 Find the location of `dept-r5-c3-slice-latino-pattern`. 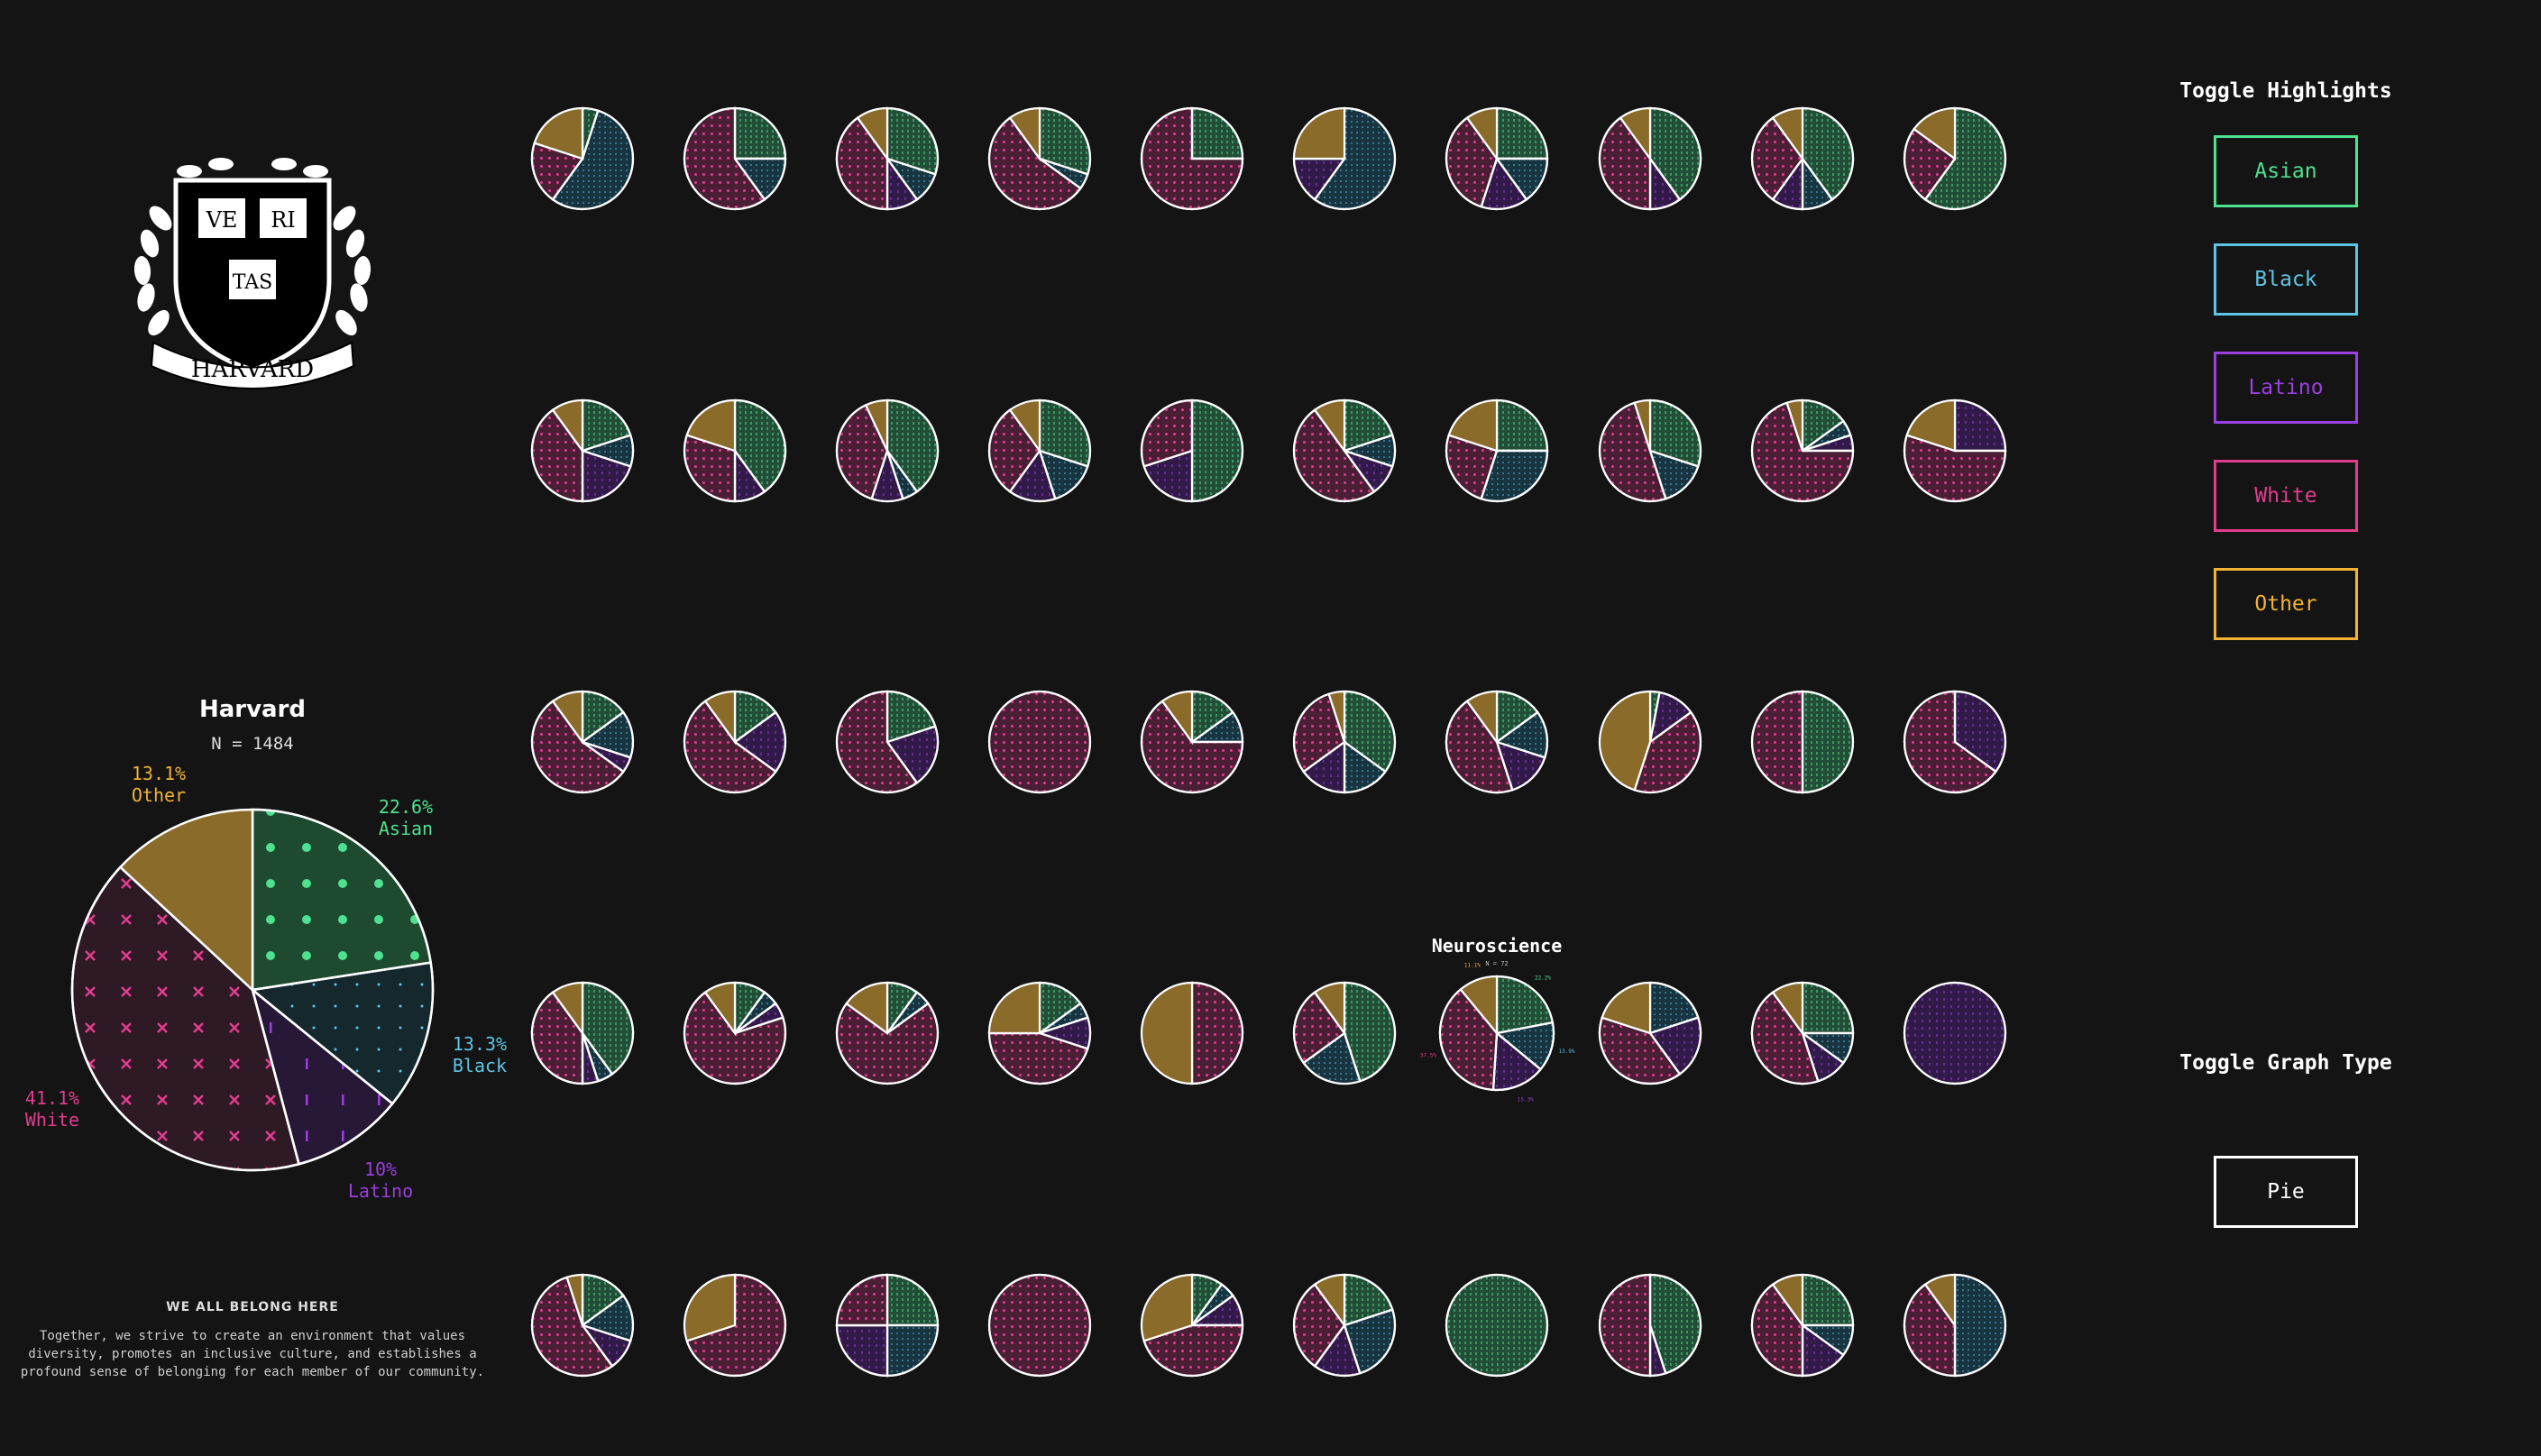

dept-r5-c3-slice-latino-pattern is located at coordinates (862, 1351).